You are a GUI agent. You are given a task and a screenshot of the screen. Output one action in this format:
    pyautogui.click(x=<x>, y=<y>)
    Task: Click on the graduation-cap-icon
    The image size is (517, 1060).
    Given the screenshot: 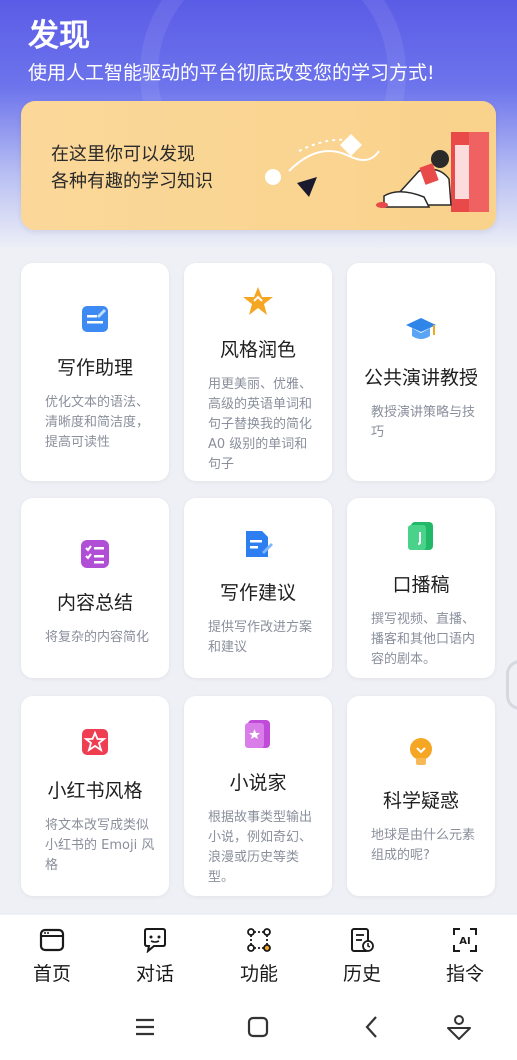 What is the action you would take?
    pyautogui.click(x=421, y=328)
    